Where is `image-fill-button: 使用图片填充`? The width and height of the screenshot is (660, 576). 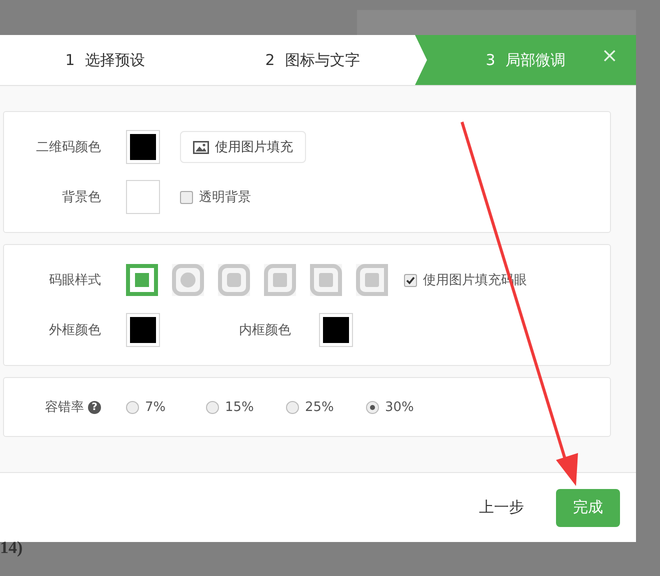
image-fill-button: 使用图片填充 is located at coordinates (243, 147).